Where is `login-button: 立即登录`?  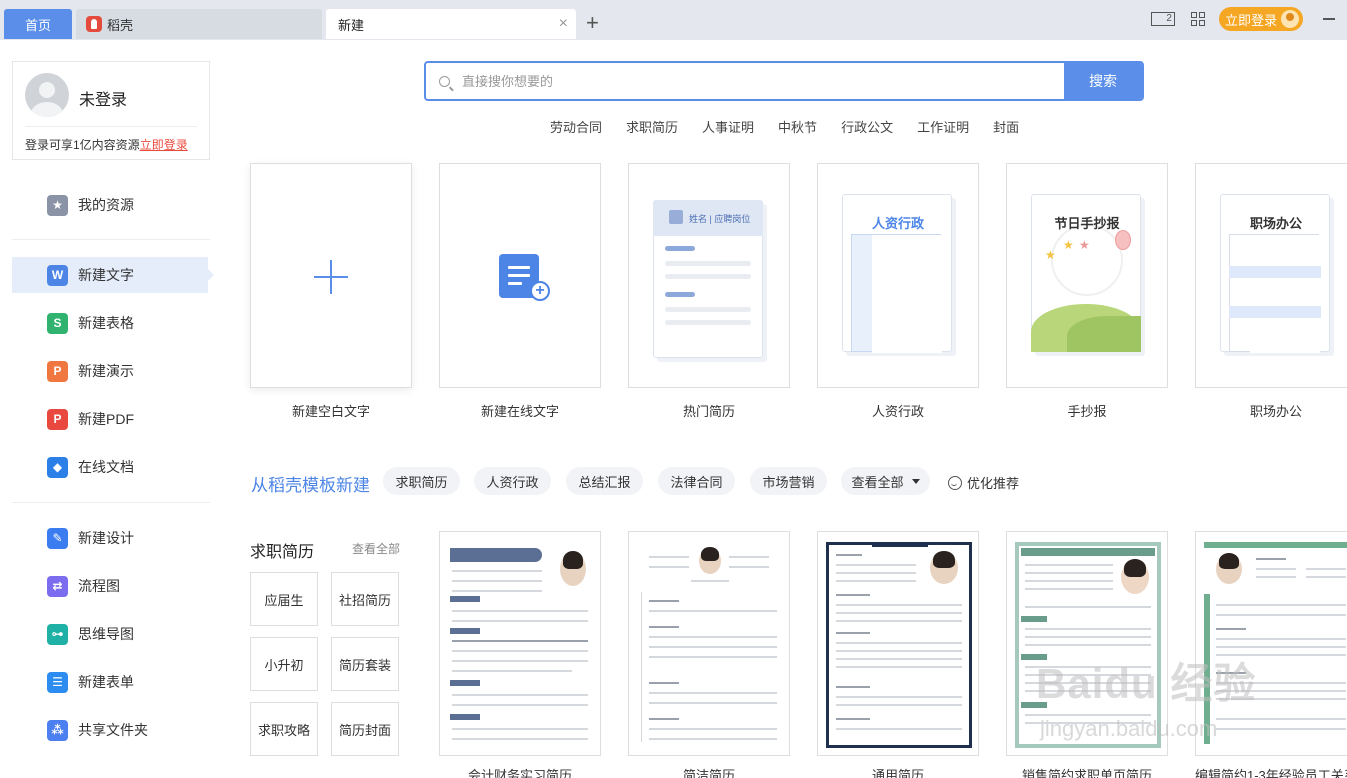
login-button: 立即登录 is located at coordinates (1260, 19).